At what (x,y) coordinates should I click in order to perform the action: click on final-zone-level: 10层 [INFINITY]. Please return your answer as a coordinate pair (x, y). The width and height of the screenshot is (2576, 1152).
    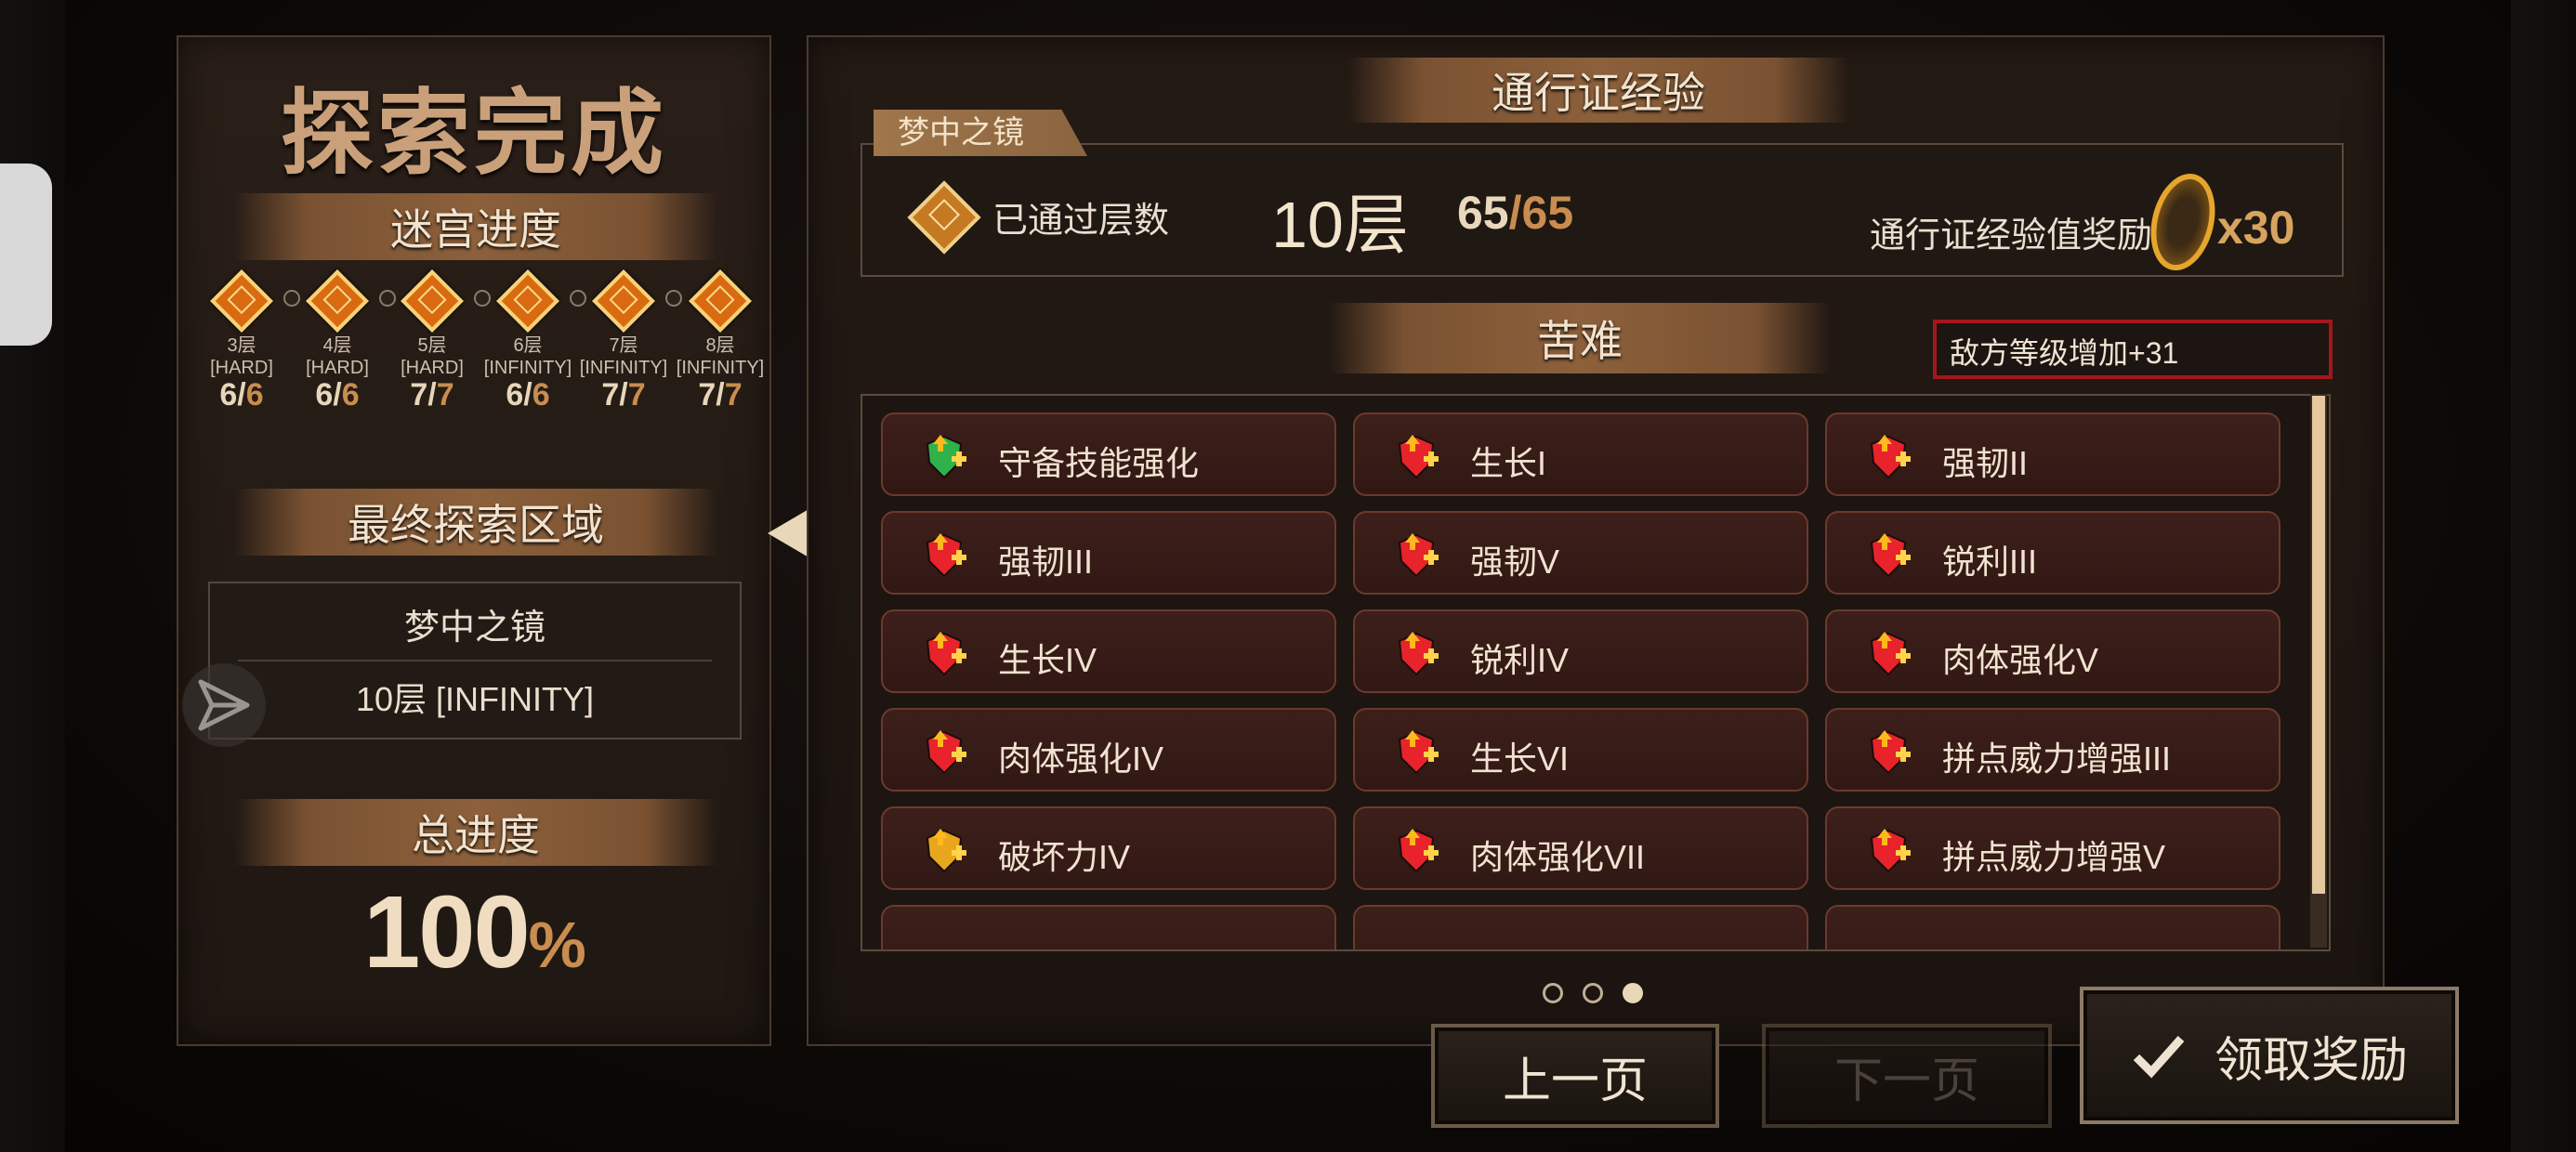
    Looking at the image, I should click on (475, 699).